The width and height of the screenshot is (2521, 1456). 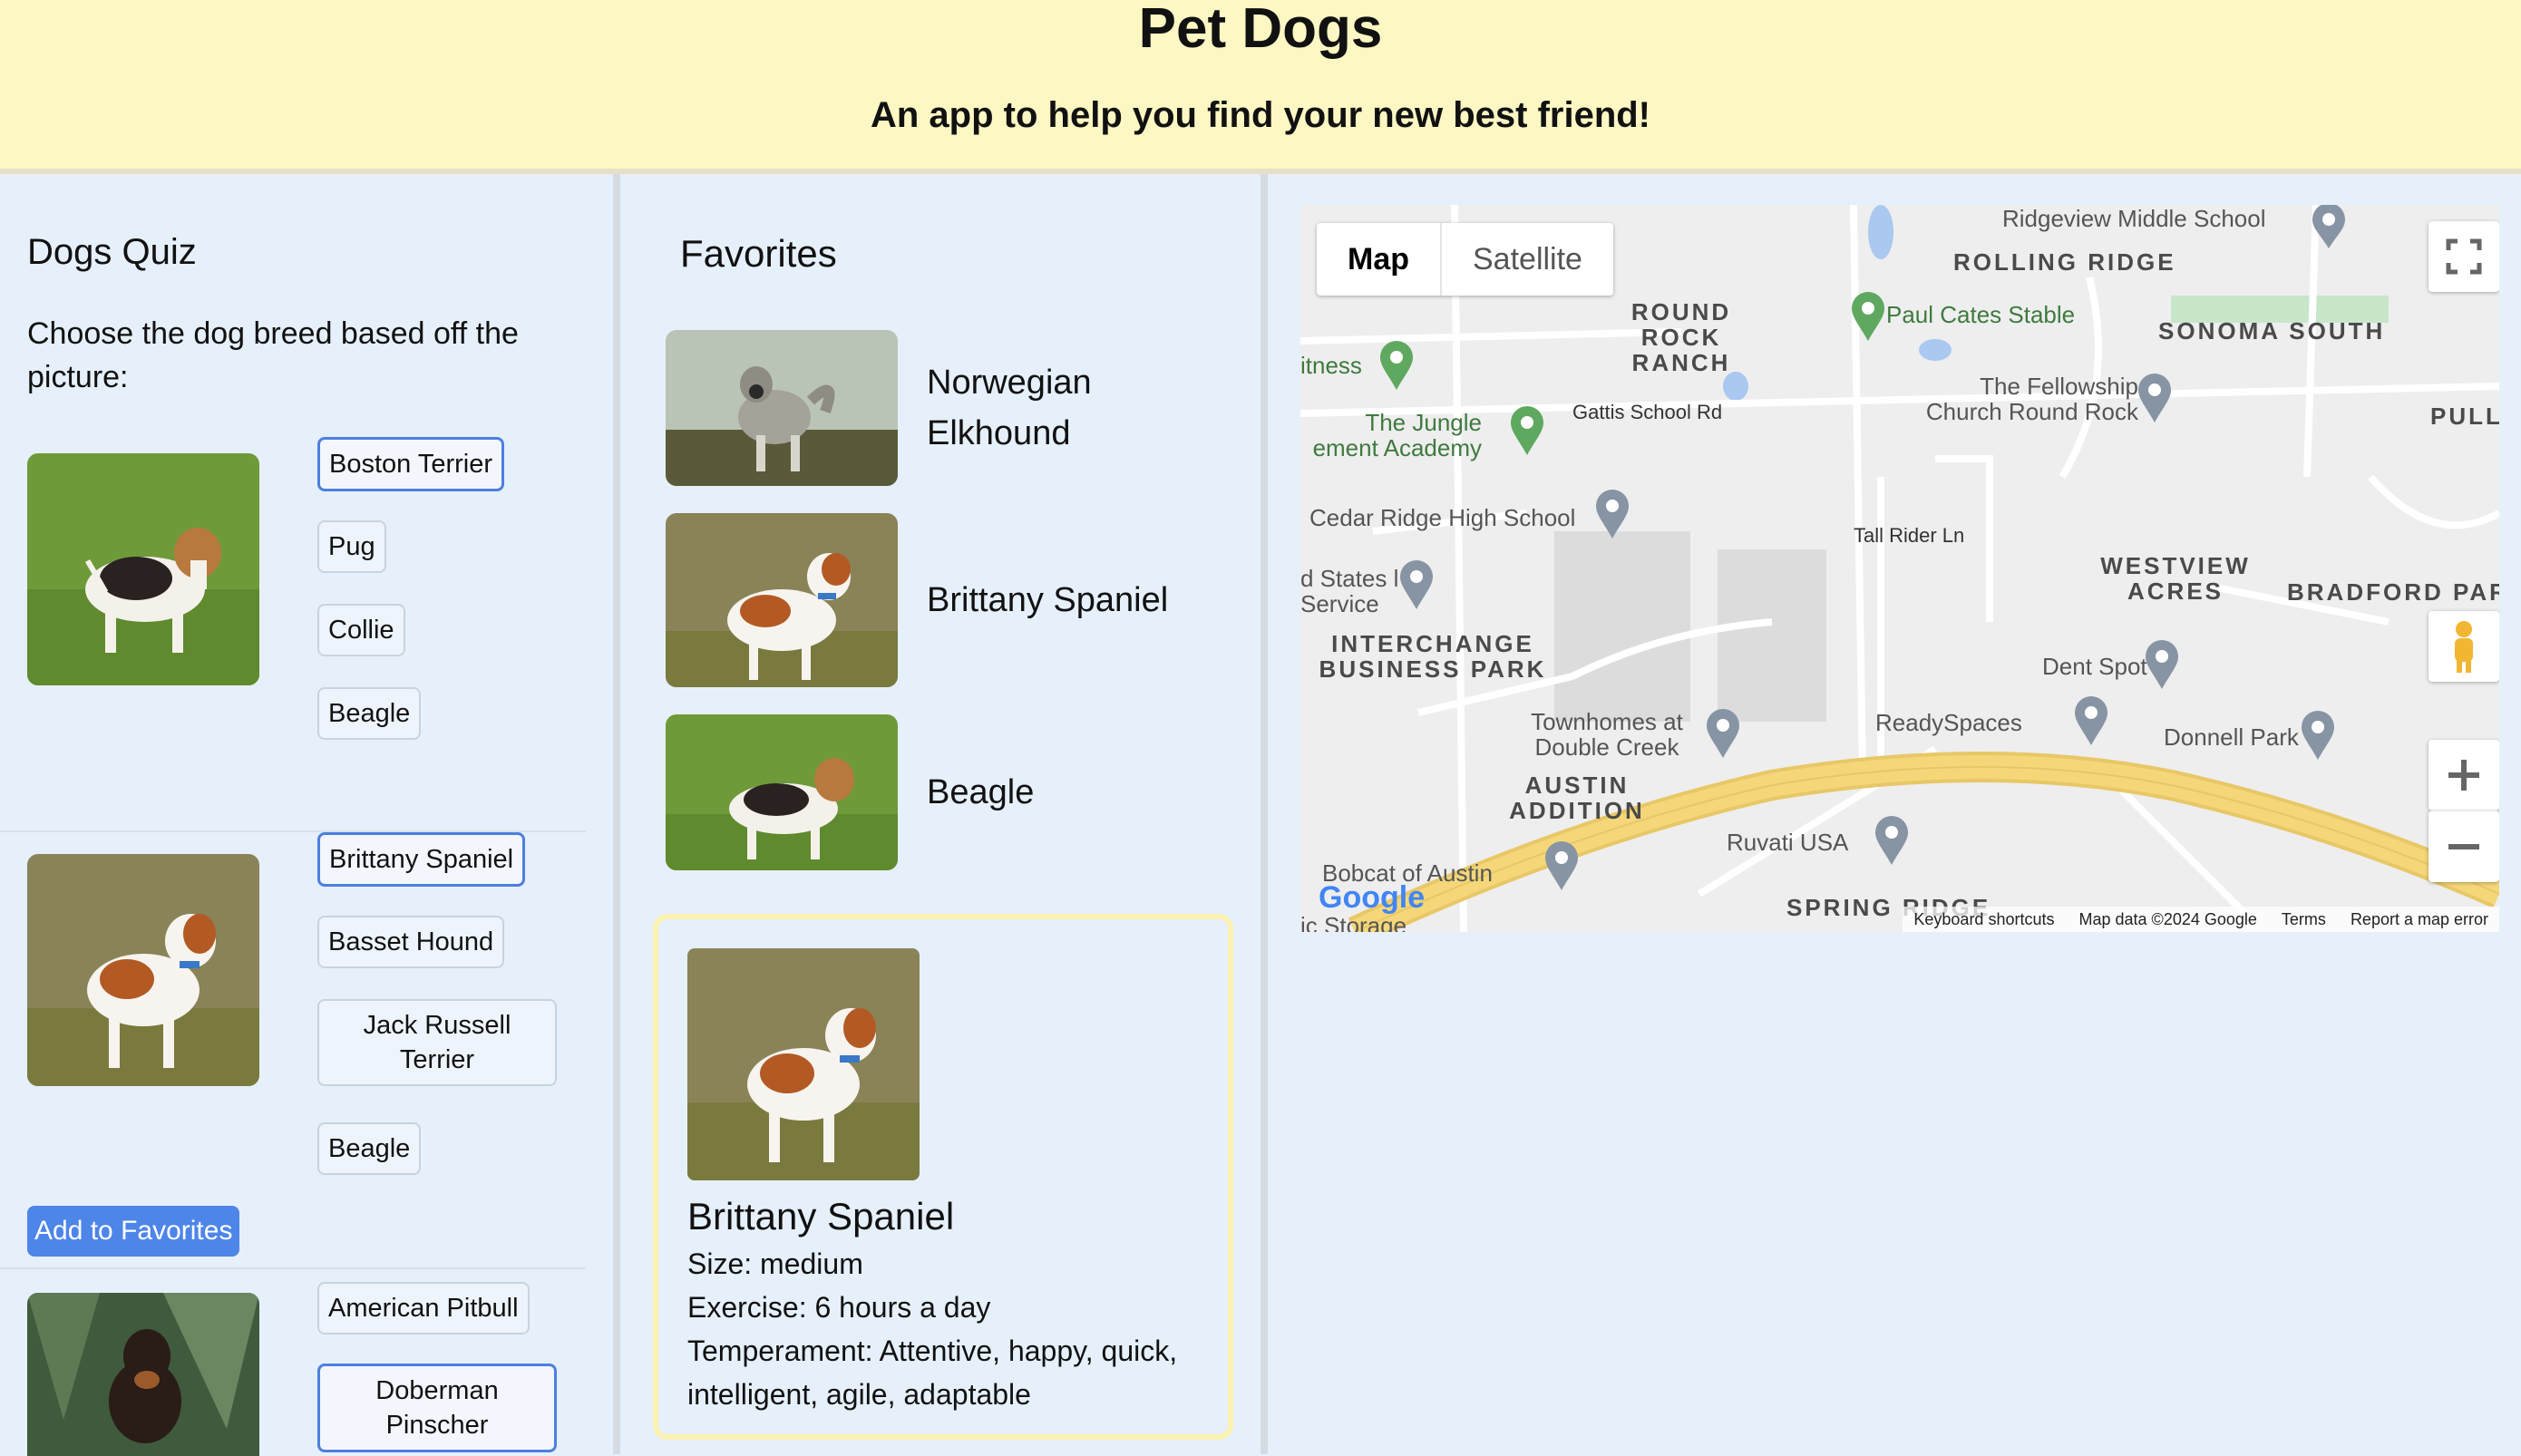 I want to click on google-logo: Google, so click(x=1372, y=898).